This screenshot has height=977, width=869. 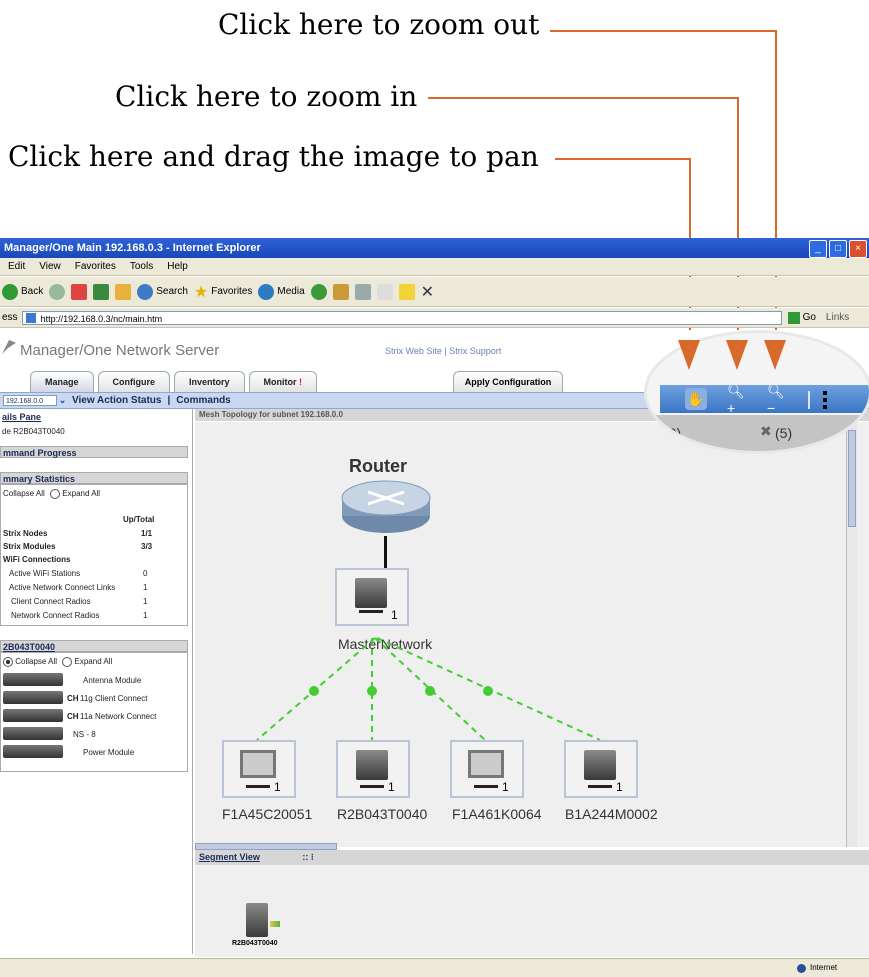 I want to click on mail-icon, so click(x=340, y=291).